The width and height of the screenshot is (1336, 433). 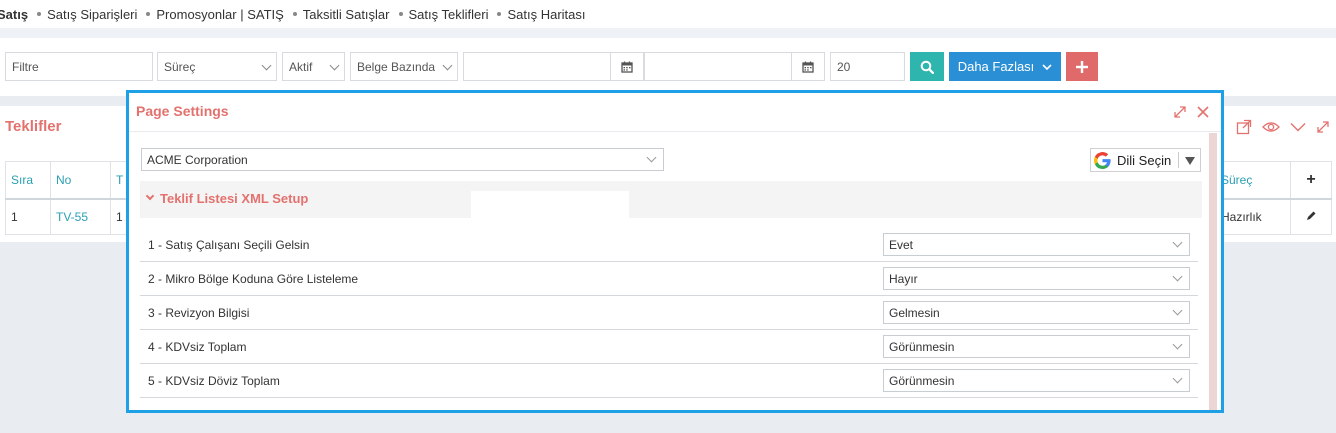 I want to click on nav-item-satis-teklifleri: Satış Teklifleri, so click(x=439, y=14).